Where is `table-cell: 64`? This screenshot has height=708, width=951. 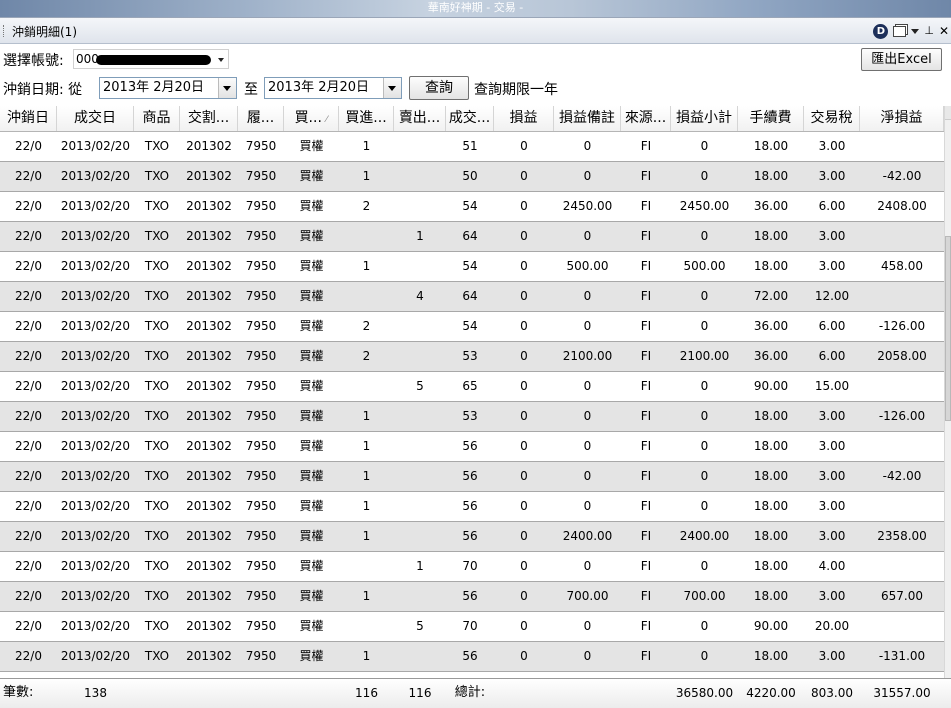 table-cell: 64 is located at coordinates (470, 296).